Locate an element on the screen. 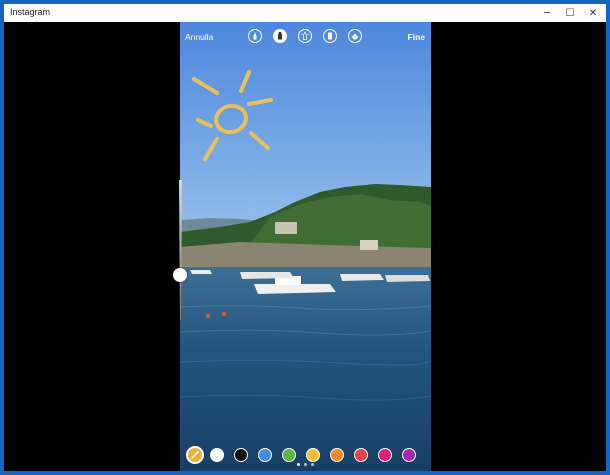 This screenshot has width=610, height=475. slider-track is located at coordinates (180, 250).